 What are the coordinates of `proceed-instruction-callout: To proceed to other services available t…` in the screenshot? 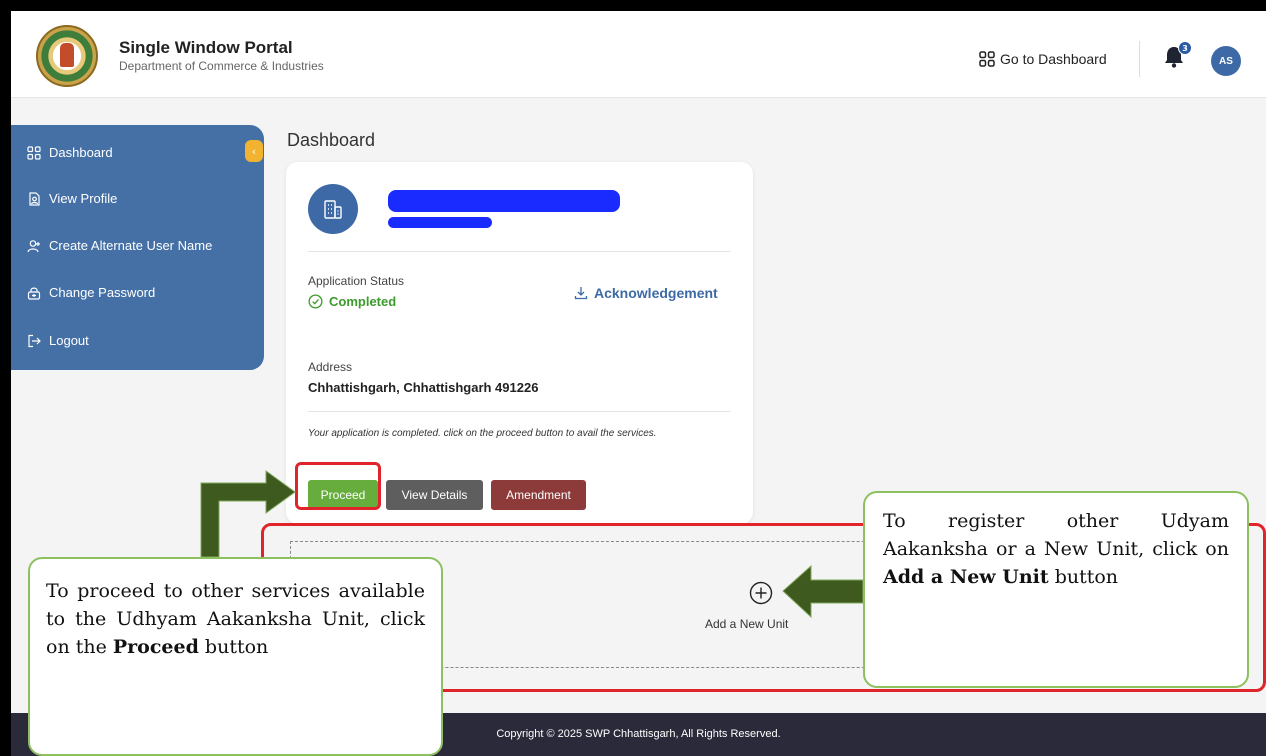 It's located at (235, 656).